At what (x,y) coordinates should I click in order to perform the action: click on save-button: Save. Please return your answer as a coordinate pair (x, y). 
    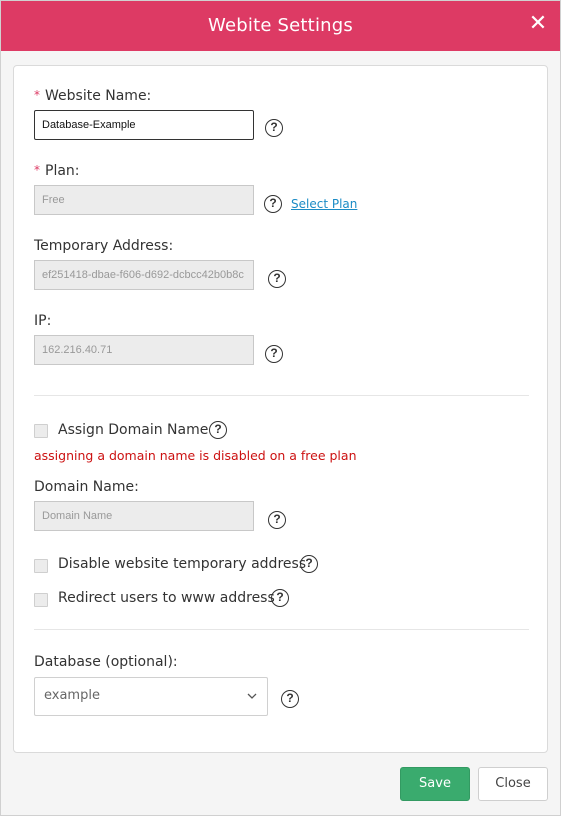
    Looking at the image, I should click on (435, 784).